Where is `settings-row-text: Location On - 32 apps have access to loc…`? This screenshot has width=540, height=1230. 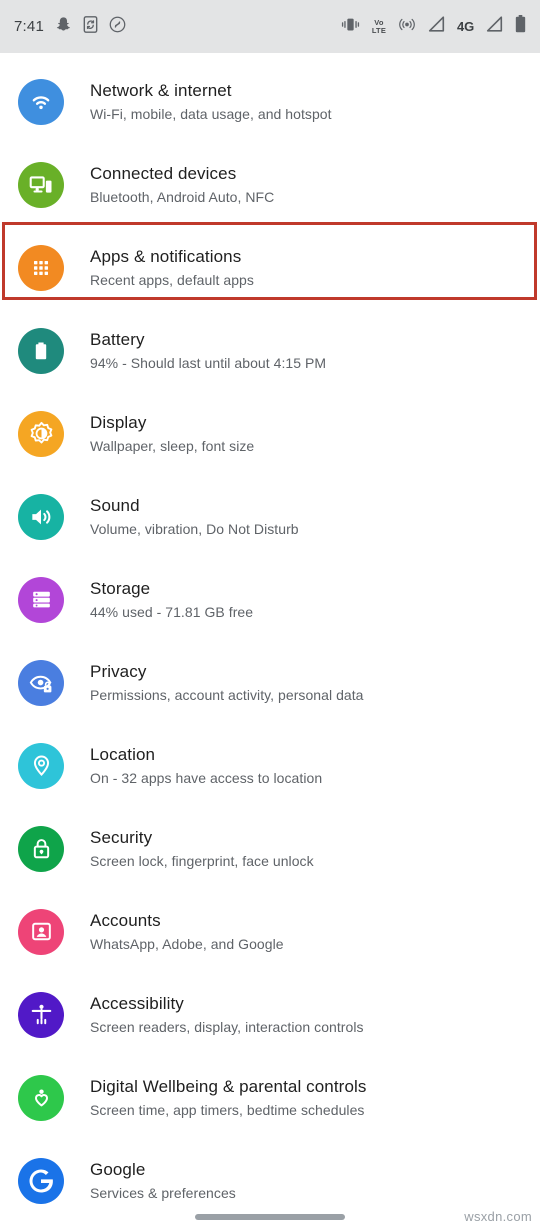
settings-row-text: Location On - 32 apps have access to loc… is located at coordinates (206, 766).